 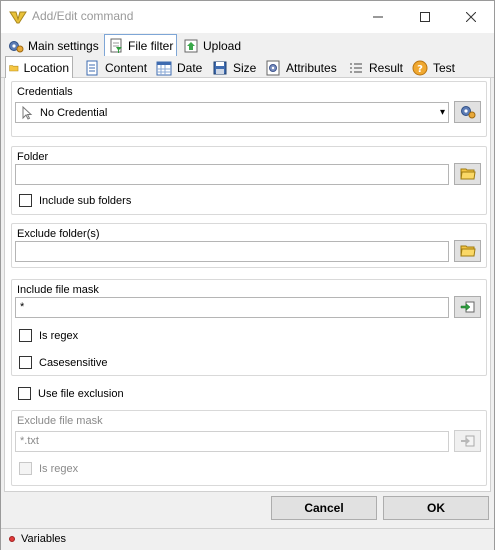 I want to click on include-is-regex-label: Is regex, so click(x=59, y=335).